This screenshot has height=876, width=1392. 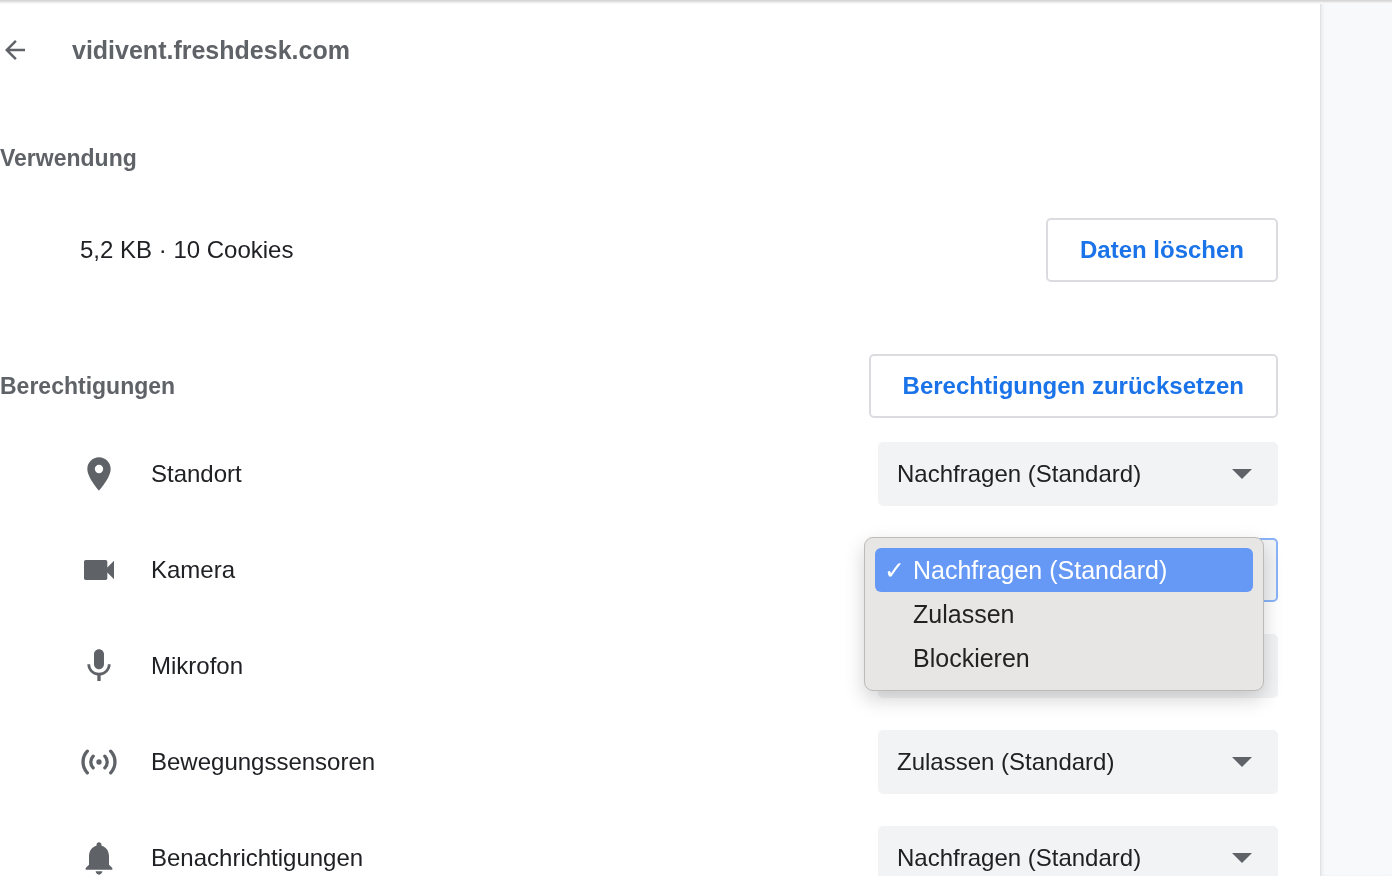 I want to click on section-heading: Verwendung, so click(x=69, y=158).